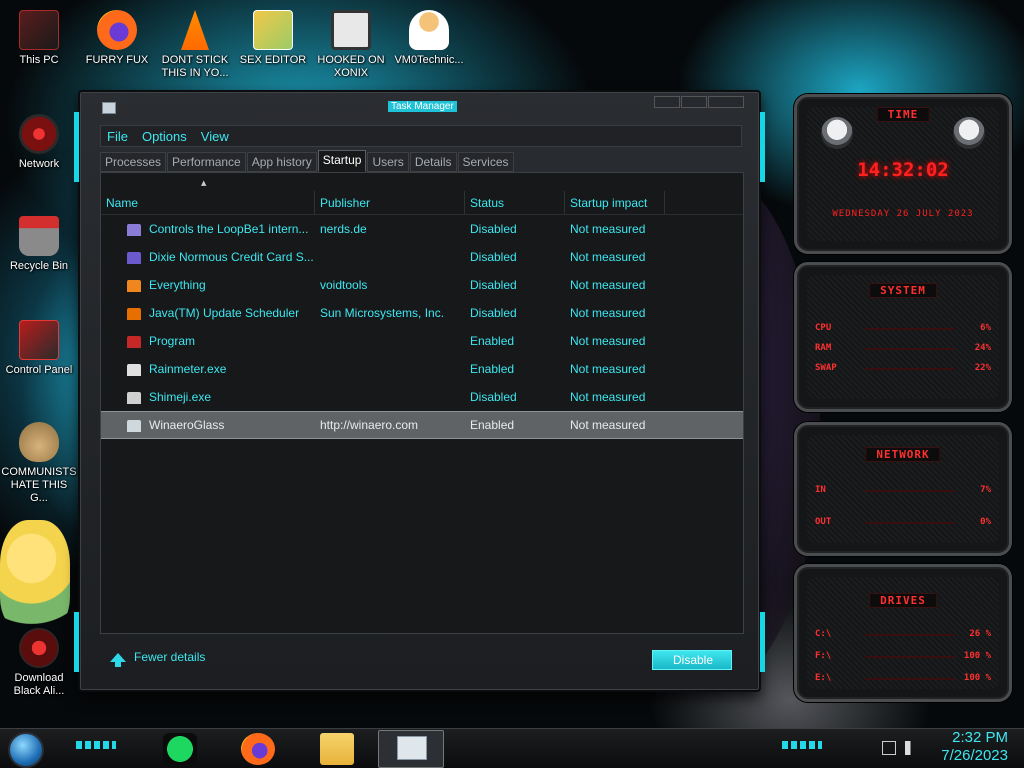  I want to click on stat-value: 0%, so click(985, 522).